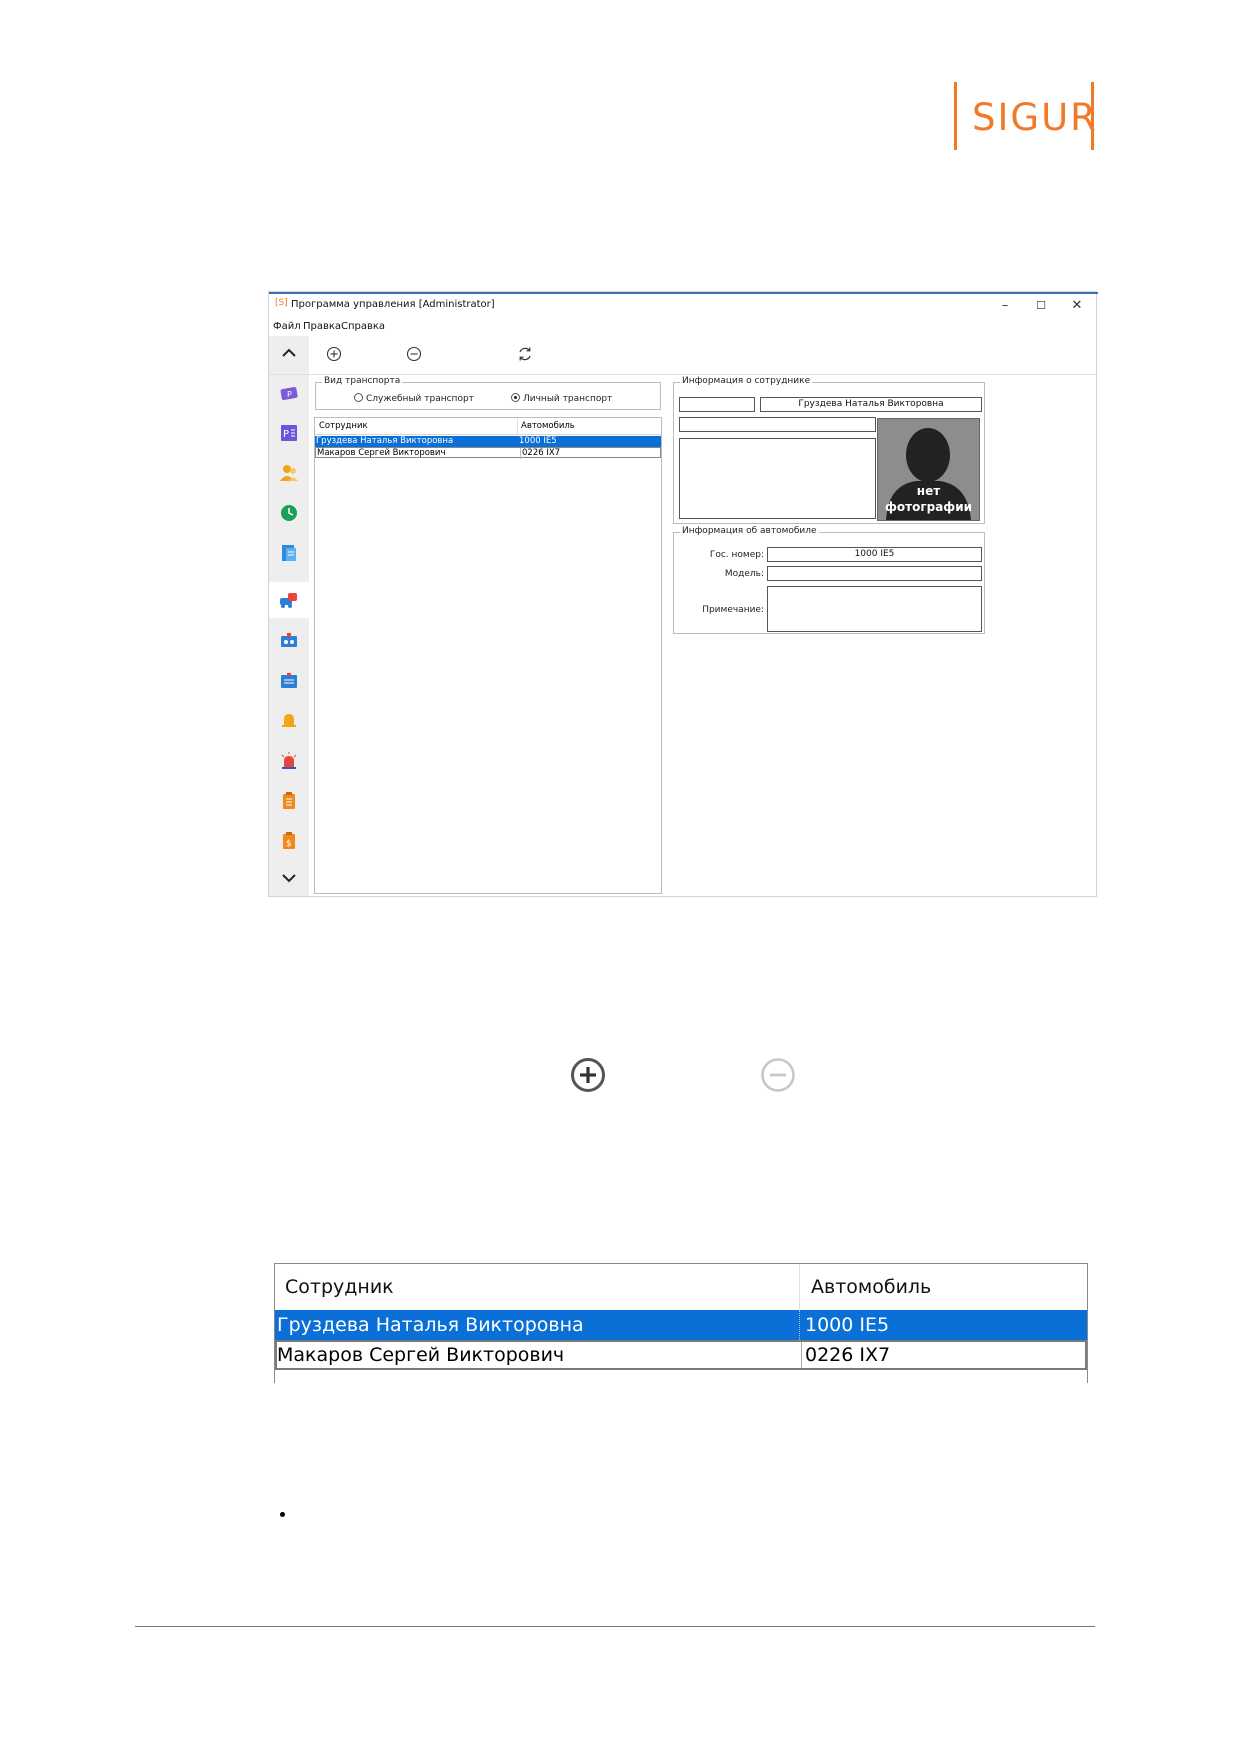  I want to click on parking-icon: P, so click(289, 393).